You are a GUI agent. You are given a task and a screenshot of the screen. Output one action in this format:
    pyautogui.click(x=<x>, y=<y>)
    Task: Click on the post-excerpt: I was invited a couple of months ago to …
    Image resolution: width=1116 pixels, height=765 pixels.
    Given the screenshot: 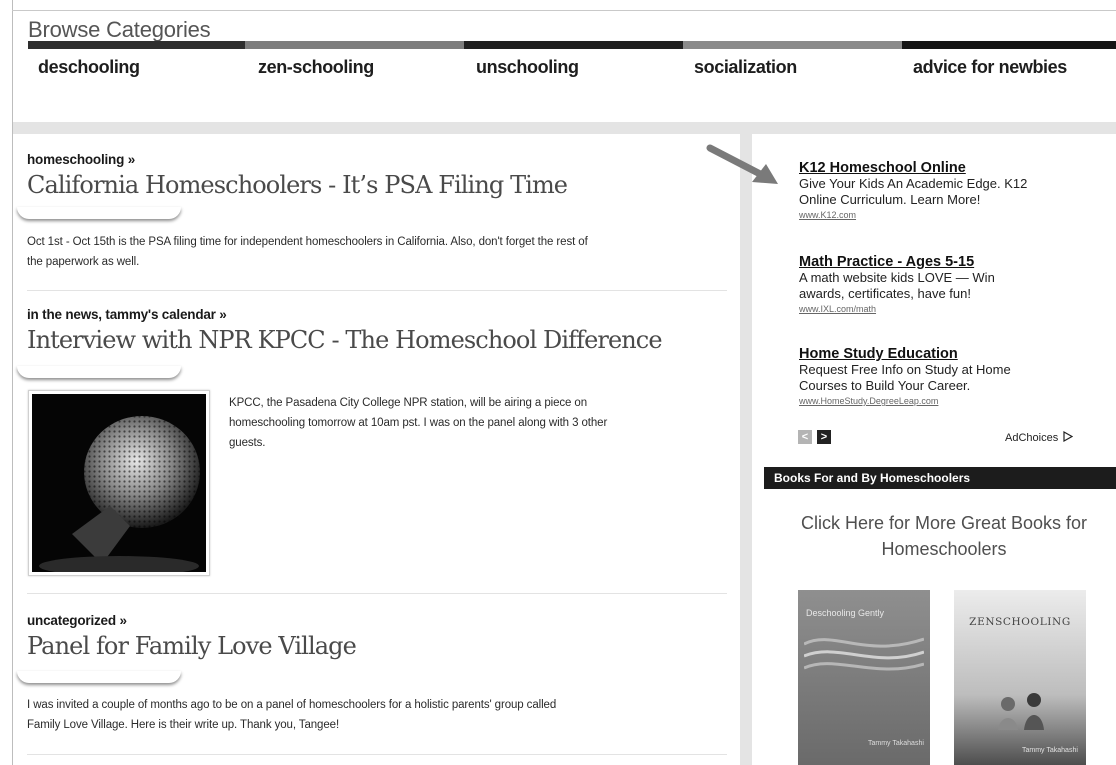 What is the action you would take?
    pyautogui.click(x=377, y=715)
    